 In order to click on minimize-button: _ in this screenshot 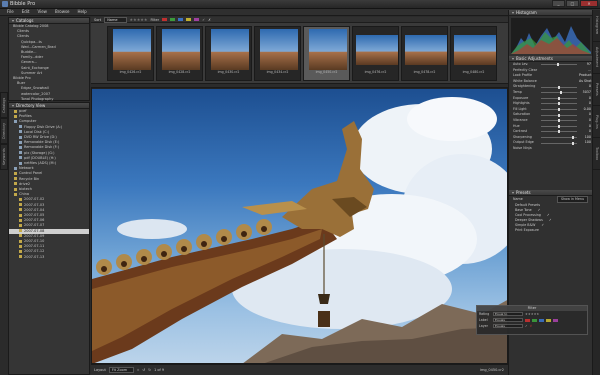, I will do `click(558, 3)`.